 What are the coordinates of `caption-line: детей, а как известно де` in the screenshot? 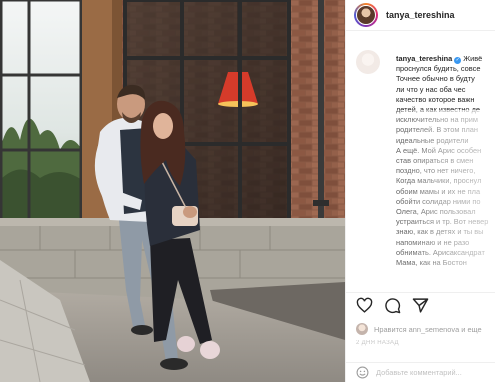 It's located at (438, 110).